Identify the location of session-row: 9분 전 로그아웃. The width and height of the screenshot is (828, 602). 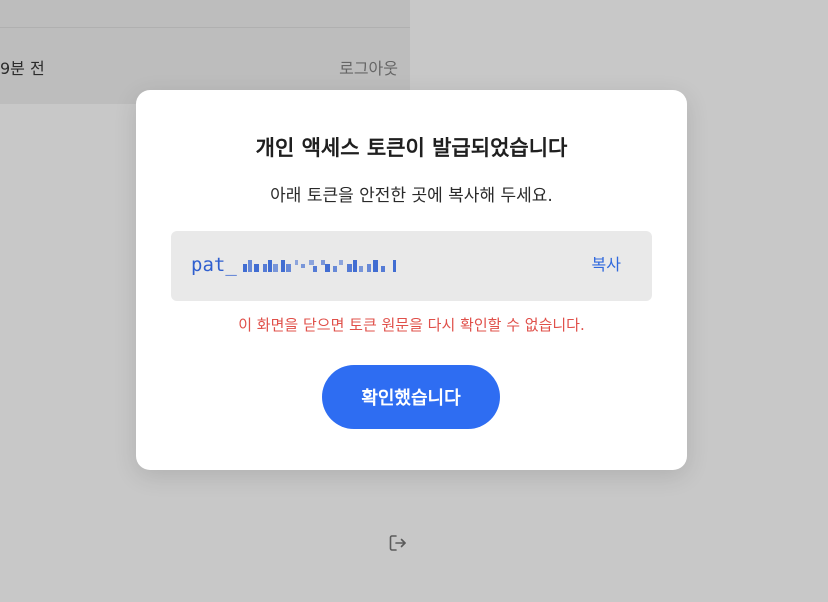
(199, 67).